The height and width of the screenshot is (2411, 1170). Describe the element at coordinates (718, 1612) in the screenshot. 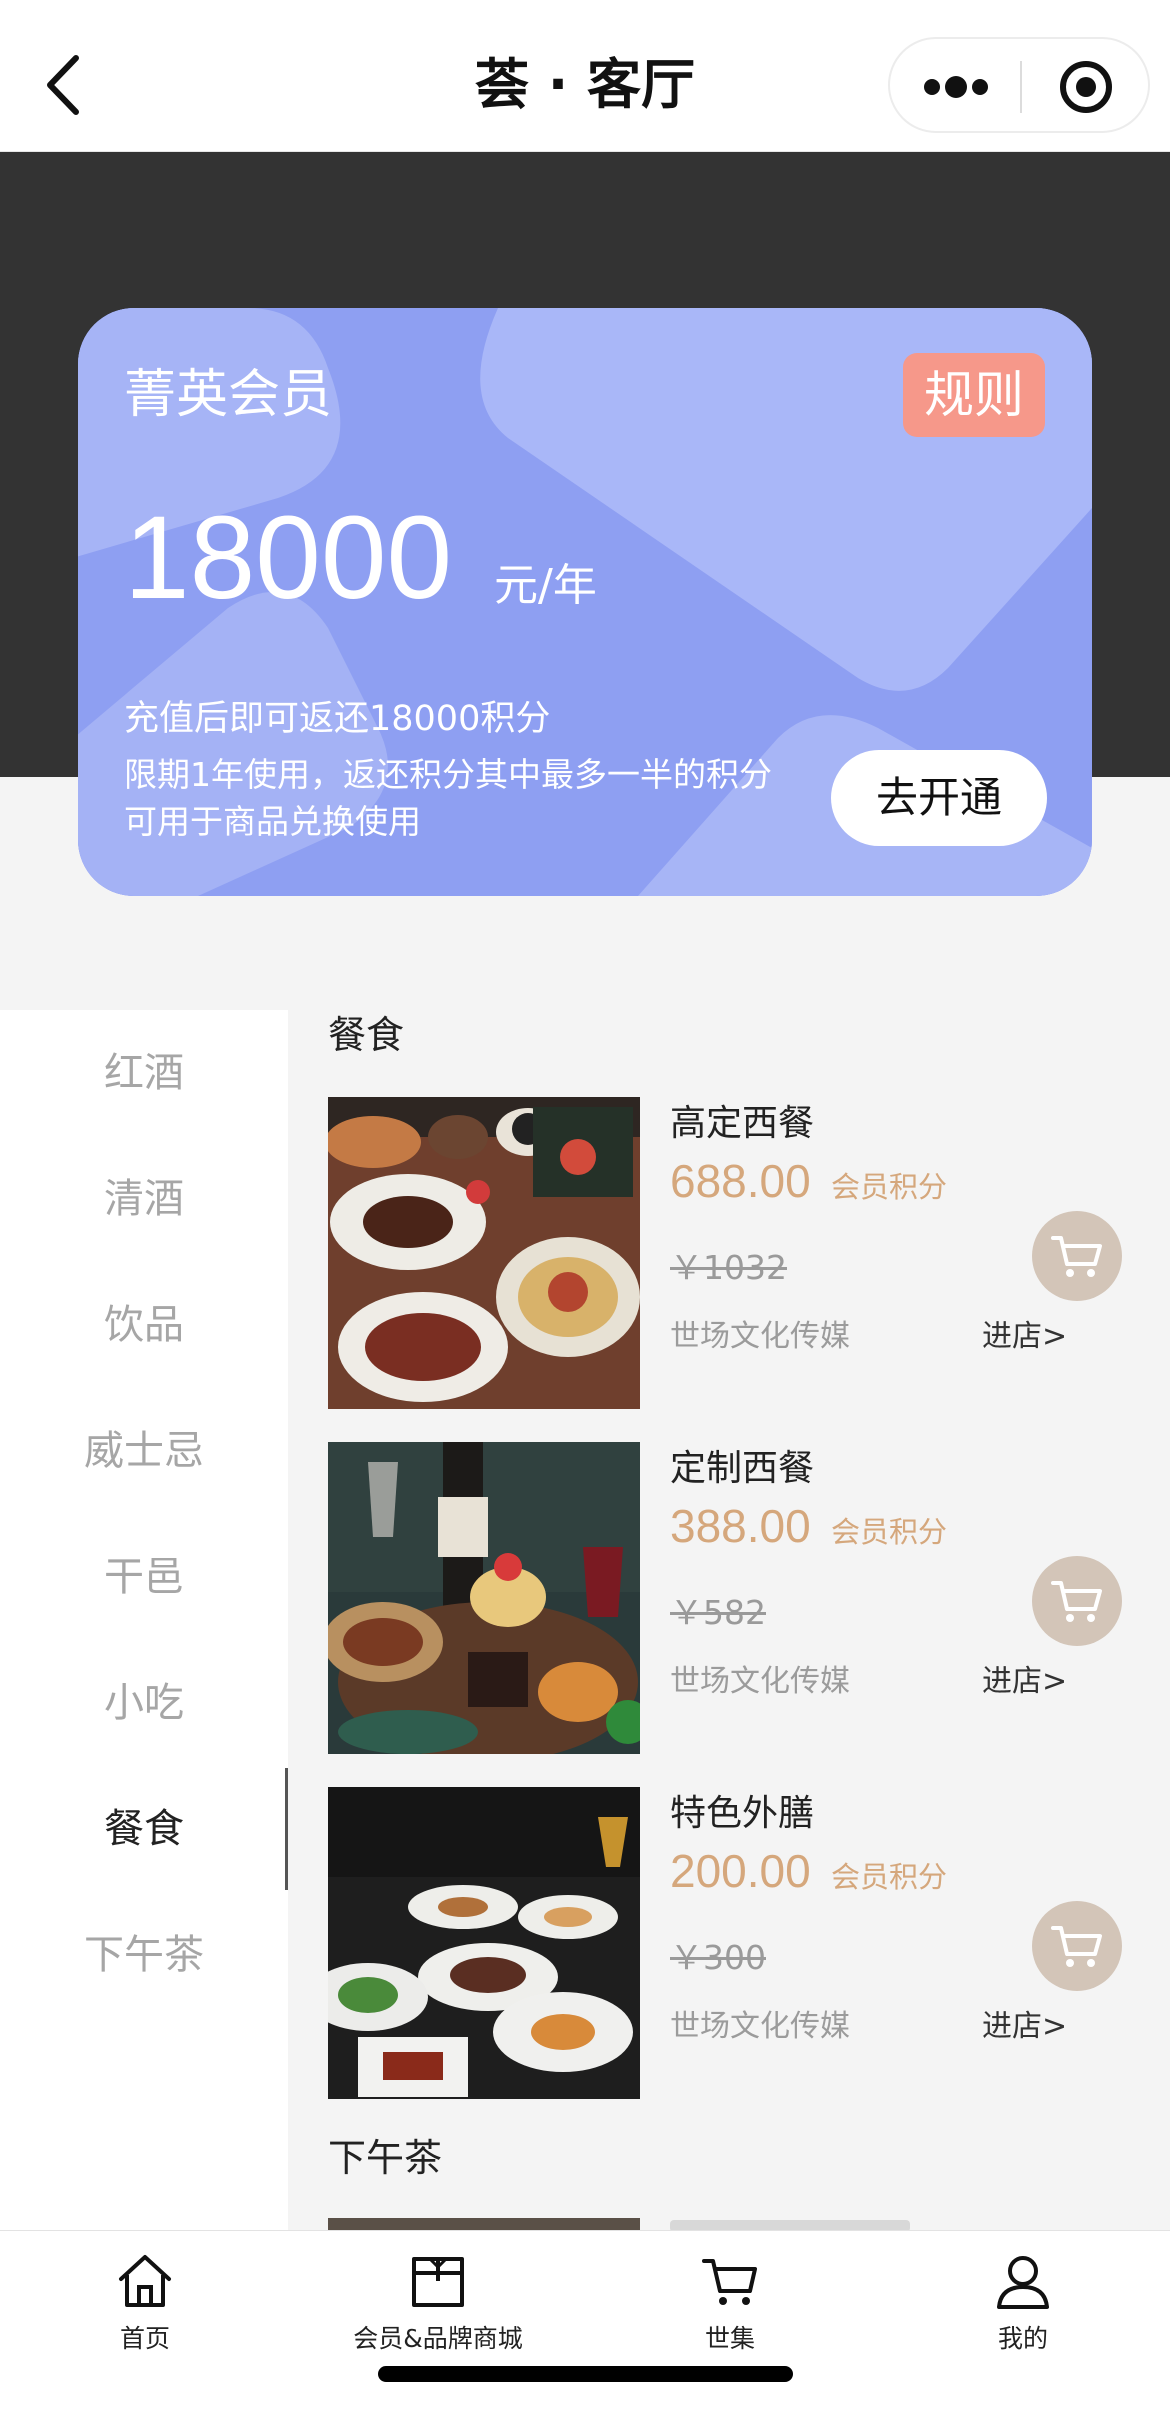

I see `original-price: ￥582` at that location.